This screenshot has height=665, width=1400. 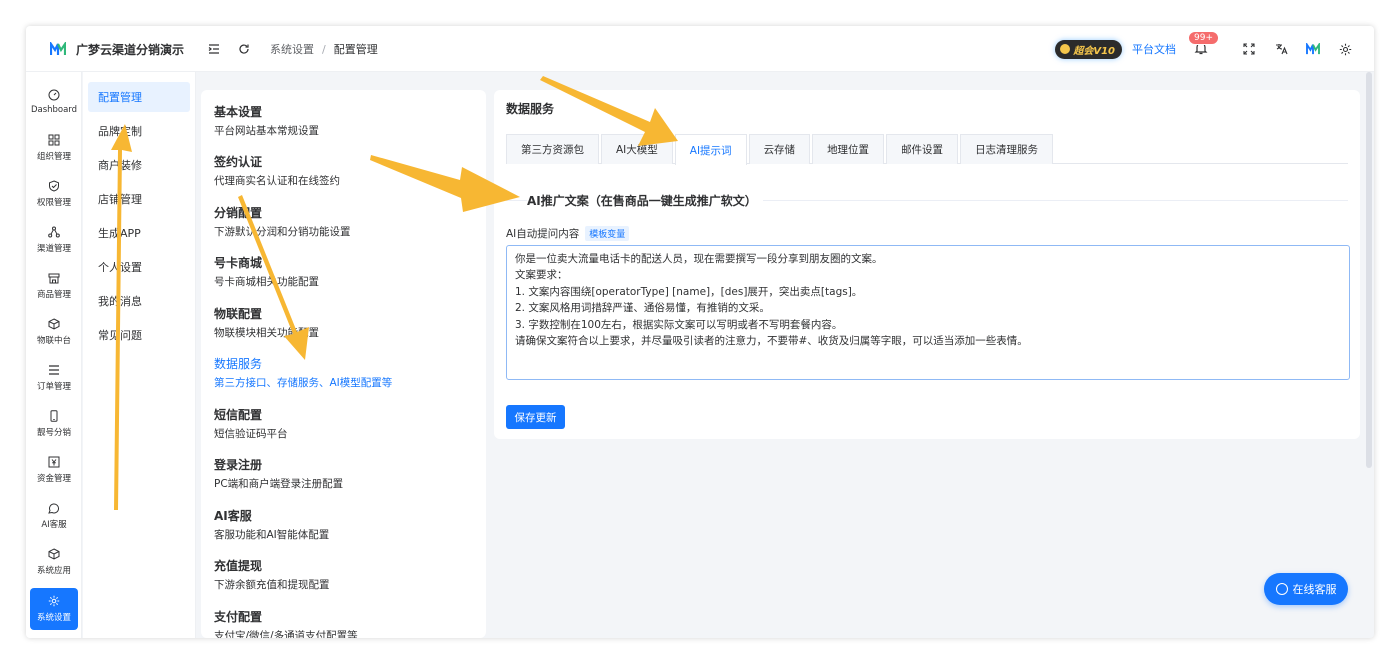 What do you see at coordinates (637, 149) in the screenshot?
I see `tab-ai-model: AI大模型` at bounding box center [637, 149].